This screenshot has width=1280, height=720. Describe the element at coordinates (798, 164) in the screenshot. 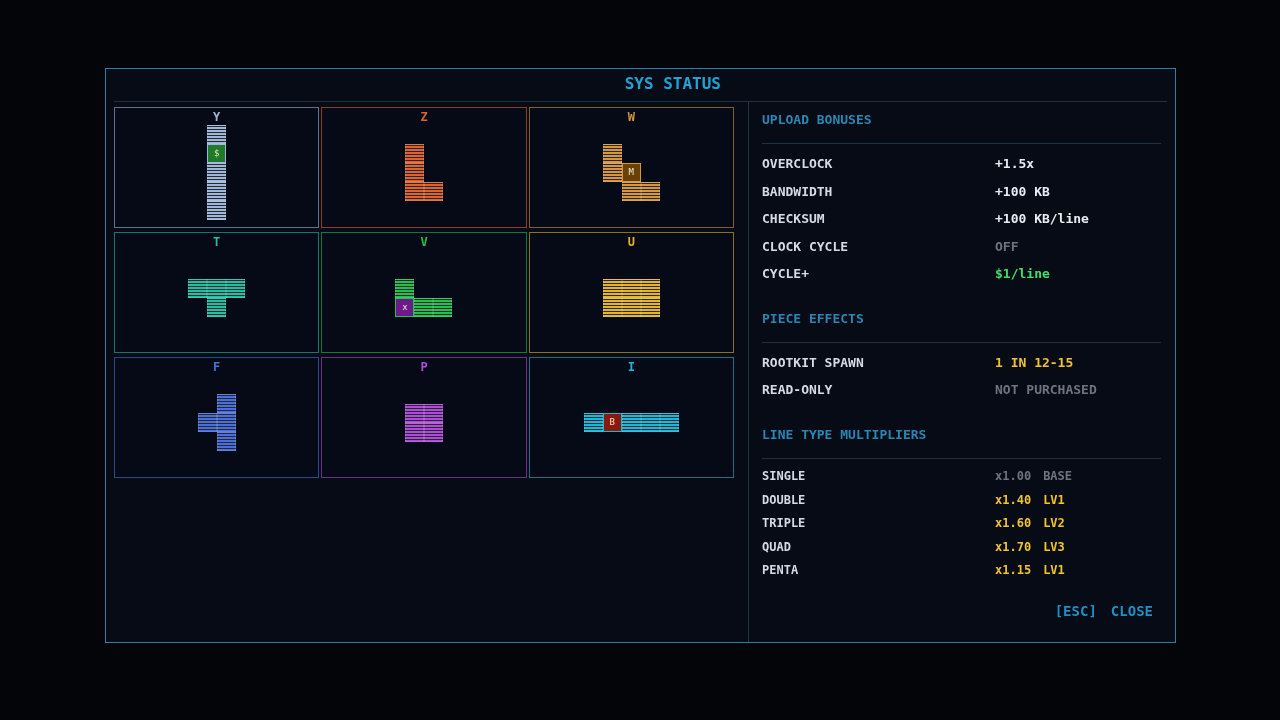

I see `stat-label: OVERCLOCK` at that location.